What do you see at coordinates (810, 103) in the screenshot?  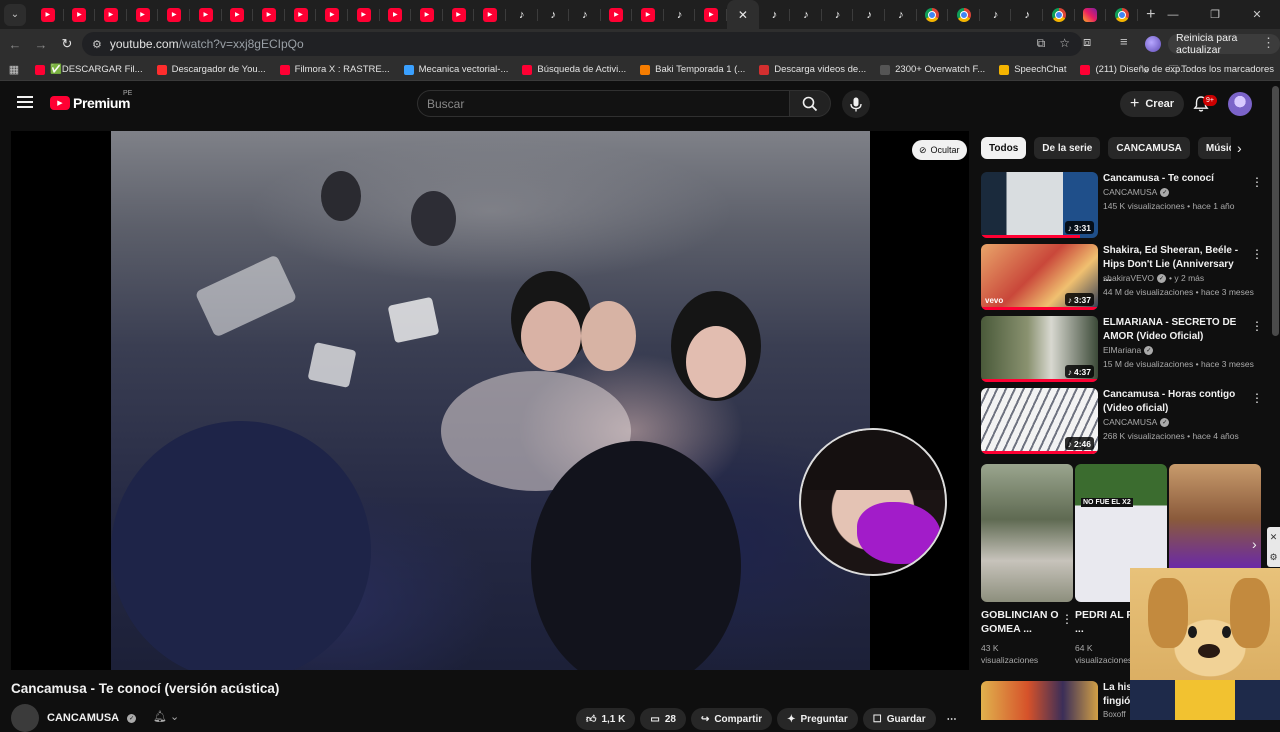 I see `search-button` at bounding box center [810, 103].